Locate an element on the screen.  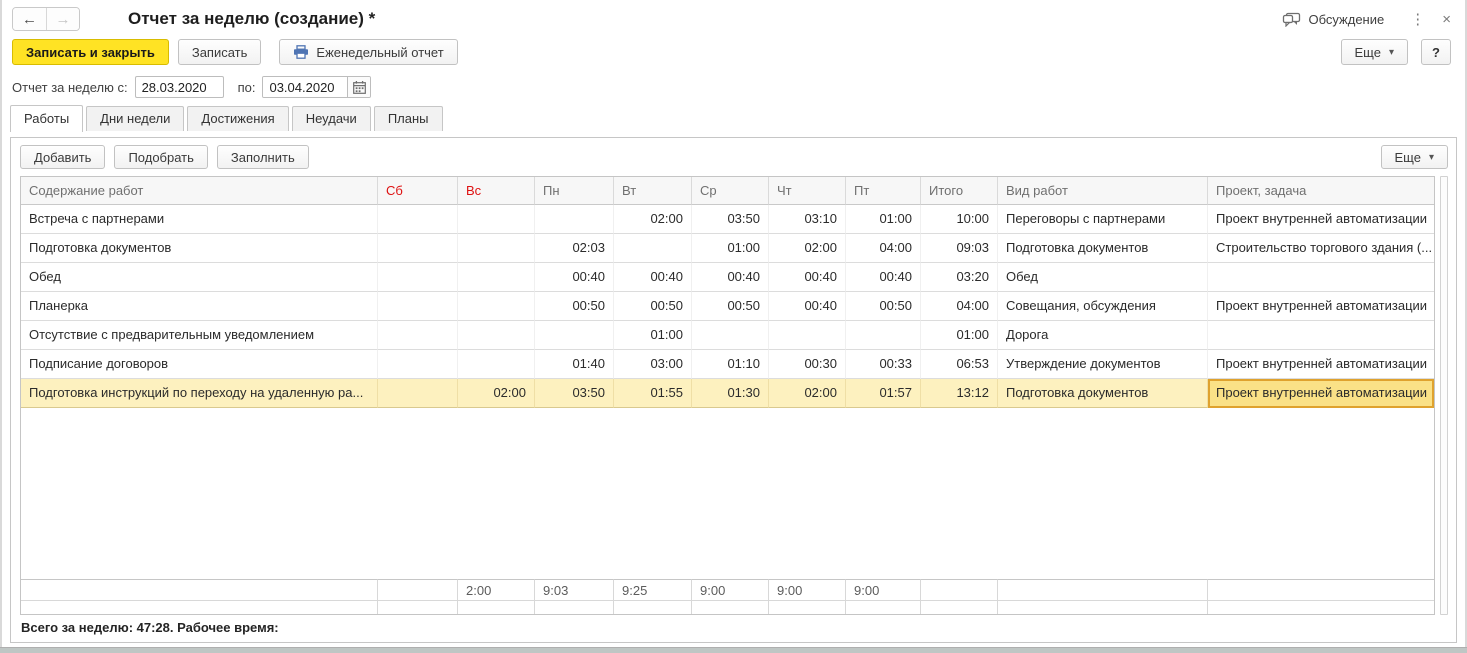
cell-tue: 00:40 is located at coordinates (653, 277).